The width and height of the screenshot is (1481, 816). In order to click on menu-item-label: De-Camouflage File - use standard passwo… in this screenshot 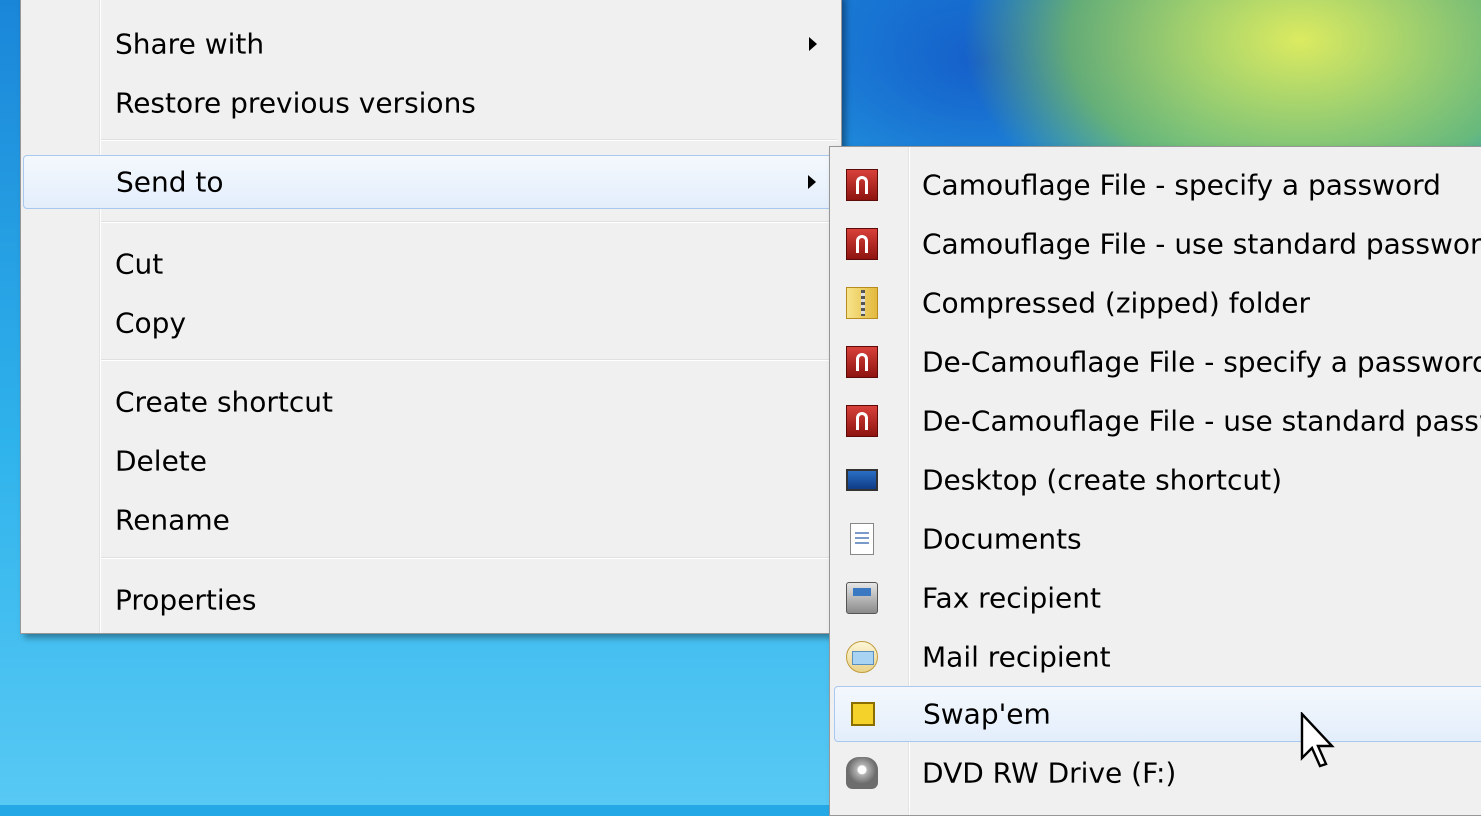, I will do `click(1201, 421)`.